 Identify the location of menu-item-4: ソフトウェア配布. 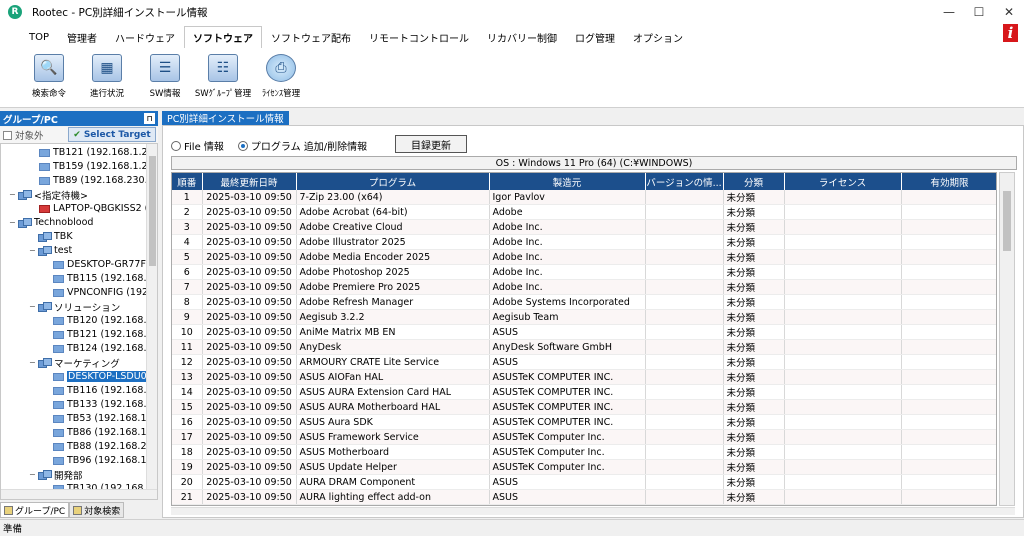
(311, 37).